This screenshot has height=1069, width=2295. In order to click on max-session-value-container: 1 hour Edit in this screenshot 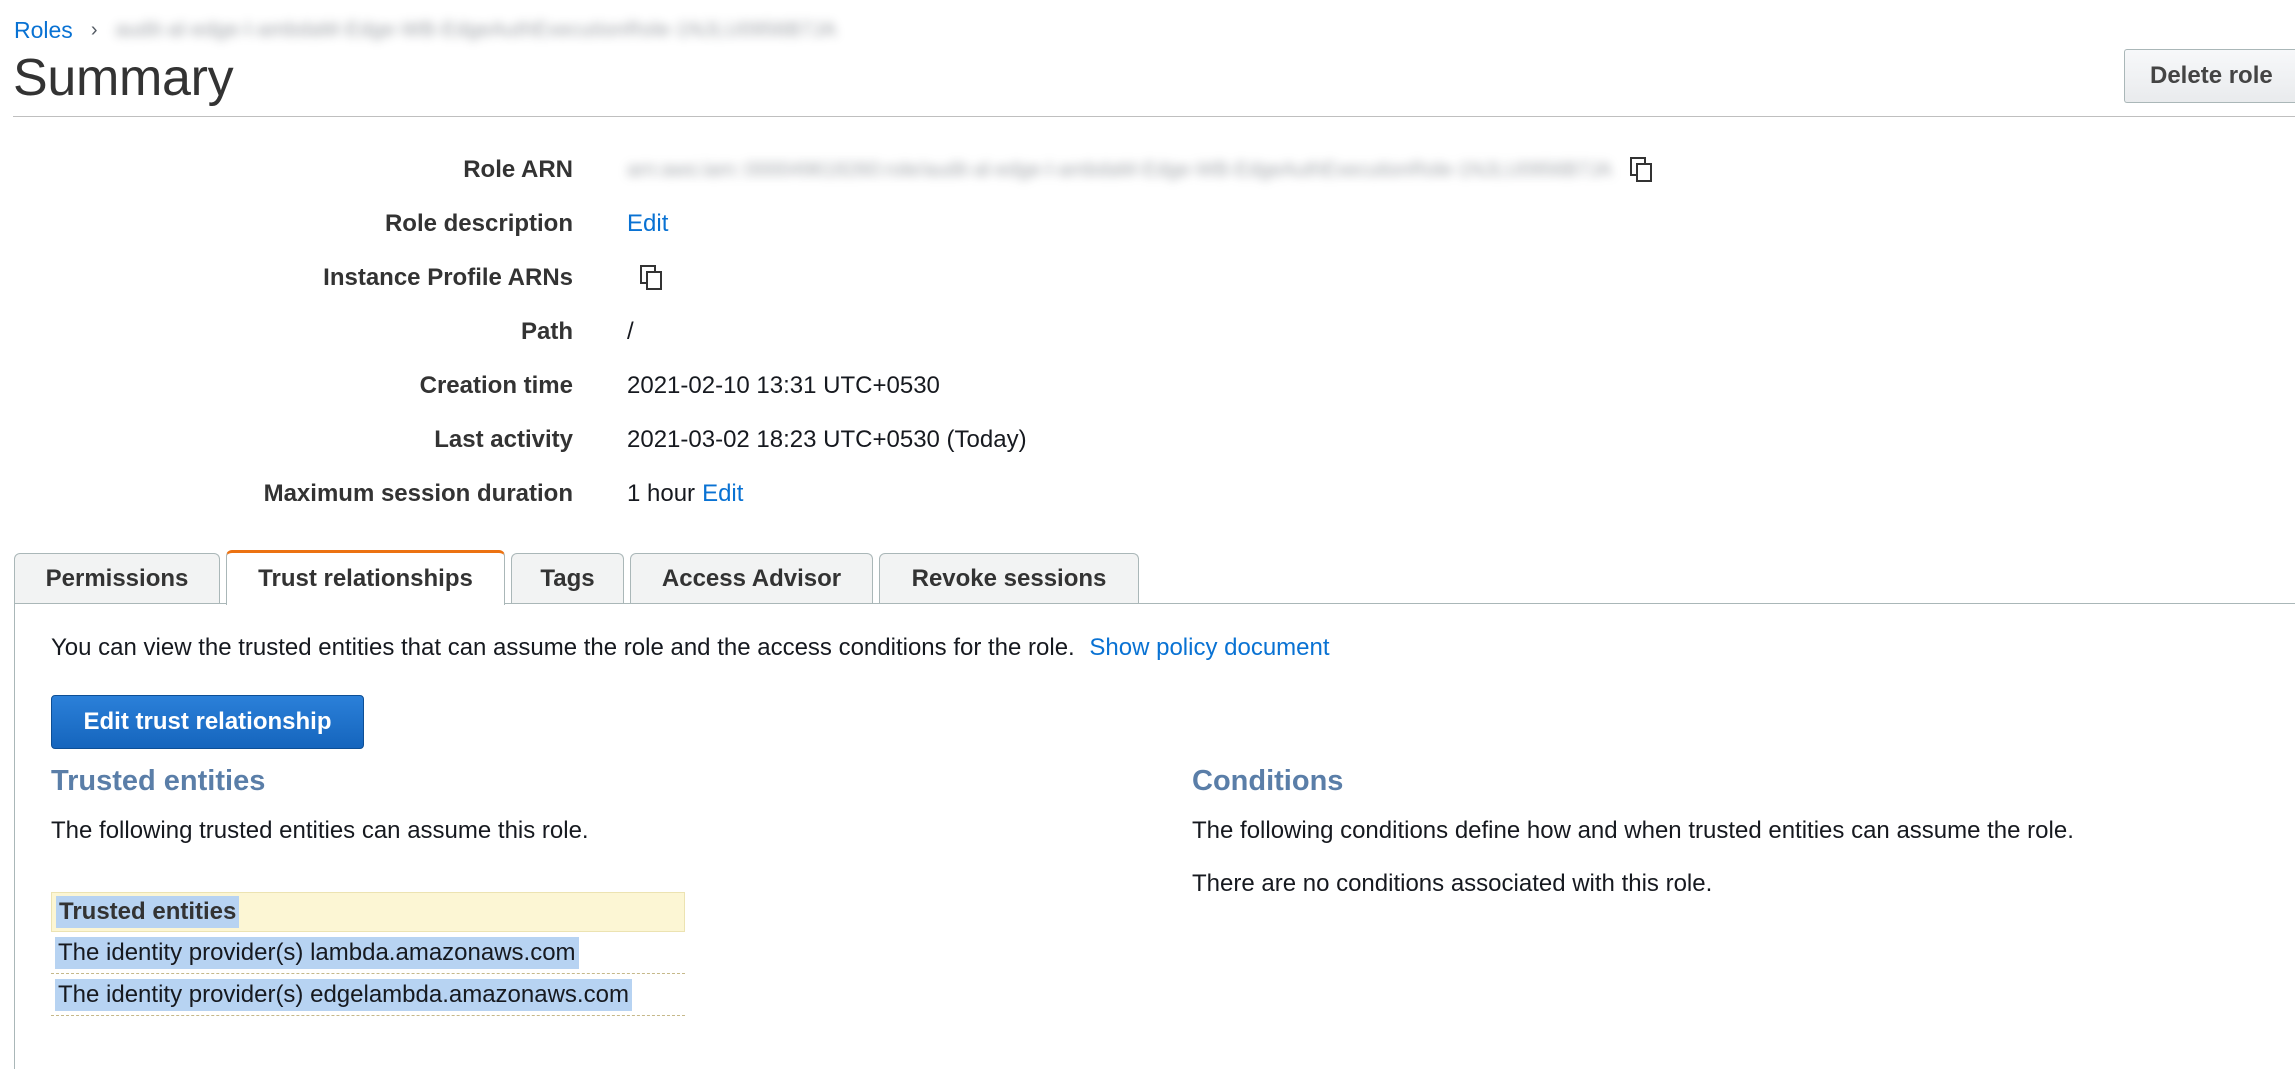, I will do `click(685, 494)`.